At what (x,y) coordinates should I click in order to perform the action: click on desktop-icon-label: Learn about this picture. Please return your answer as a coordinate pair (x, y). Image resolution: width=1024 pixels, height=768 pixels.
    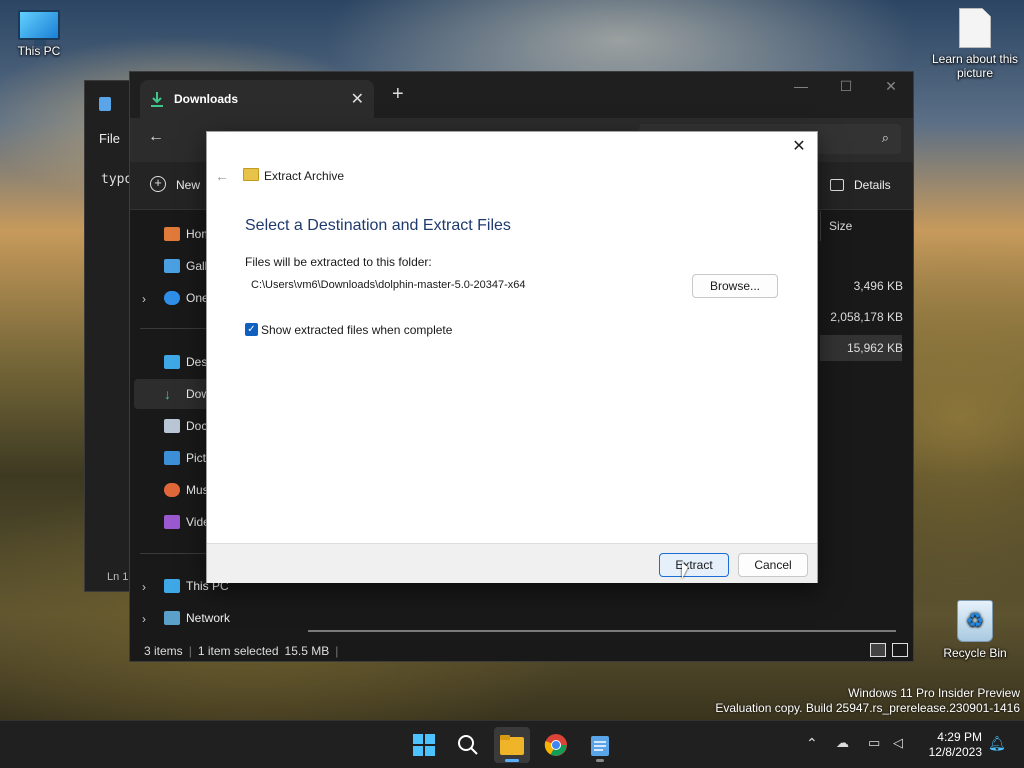
    Looking at the image, I should click on (975, 66).